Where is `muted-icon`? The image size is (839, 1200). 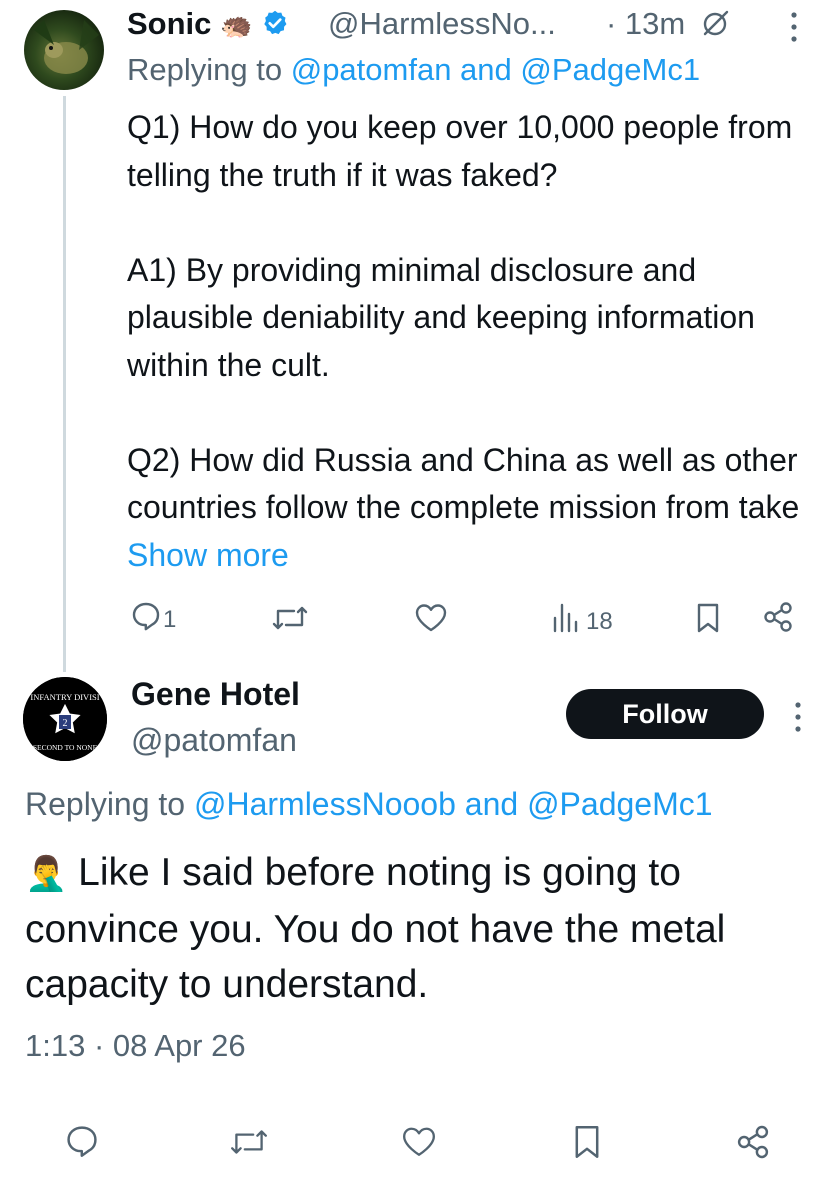
muted-icon is located at coordinates (715, 28).